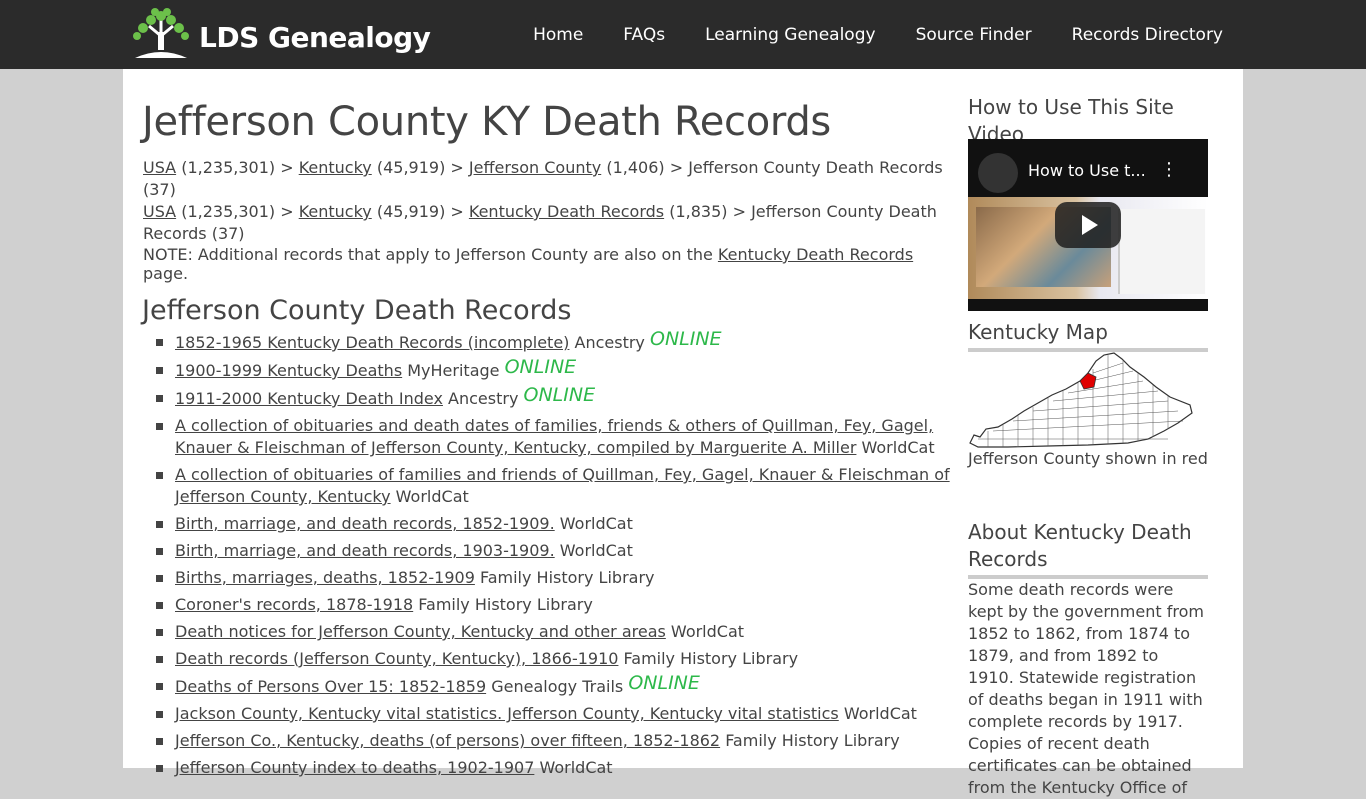 This screenshot has height=799, width=1366. What do you see at coordinates (815, 254) in the screenshot?
I see `note-link: Kentucky Death Records` at bounding box center [815, 254].